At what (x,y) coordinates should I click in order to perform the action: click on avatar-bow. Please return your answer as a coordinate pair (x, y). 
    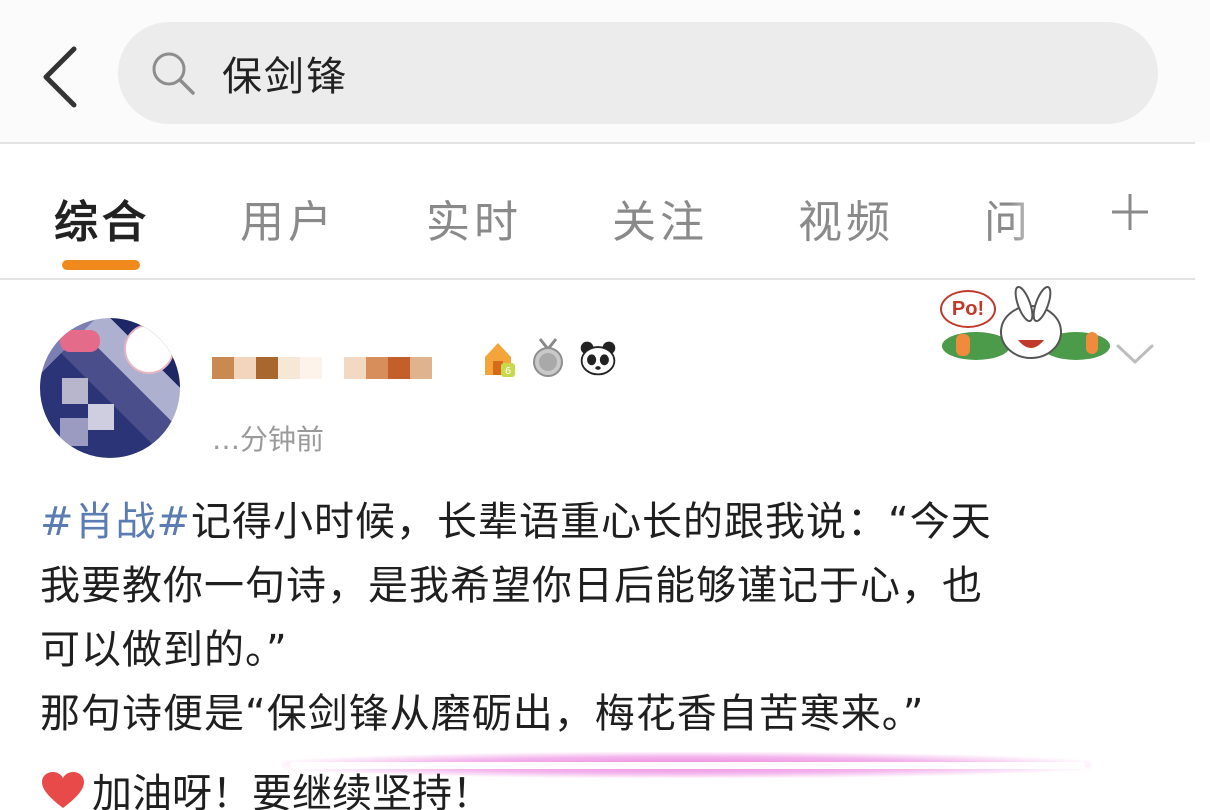
    Looking at the image, I should click on (80, 341).